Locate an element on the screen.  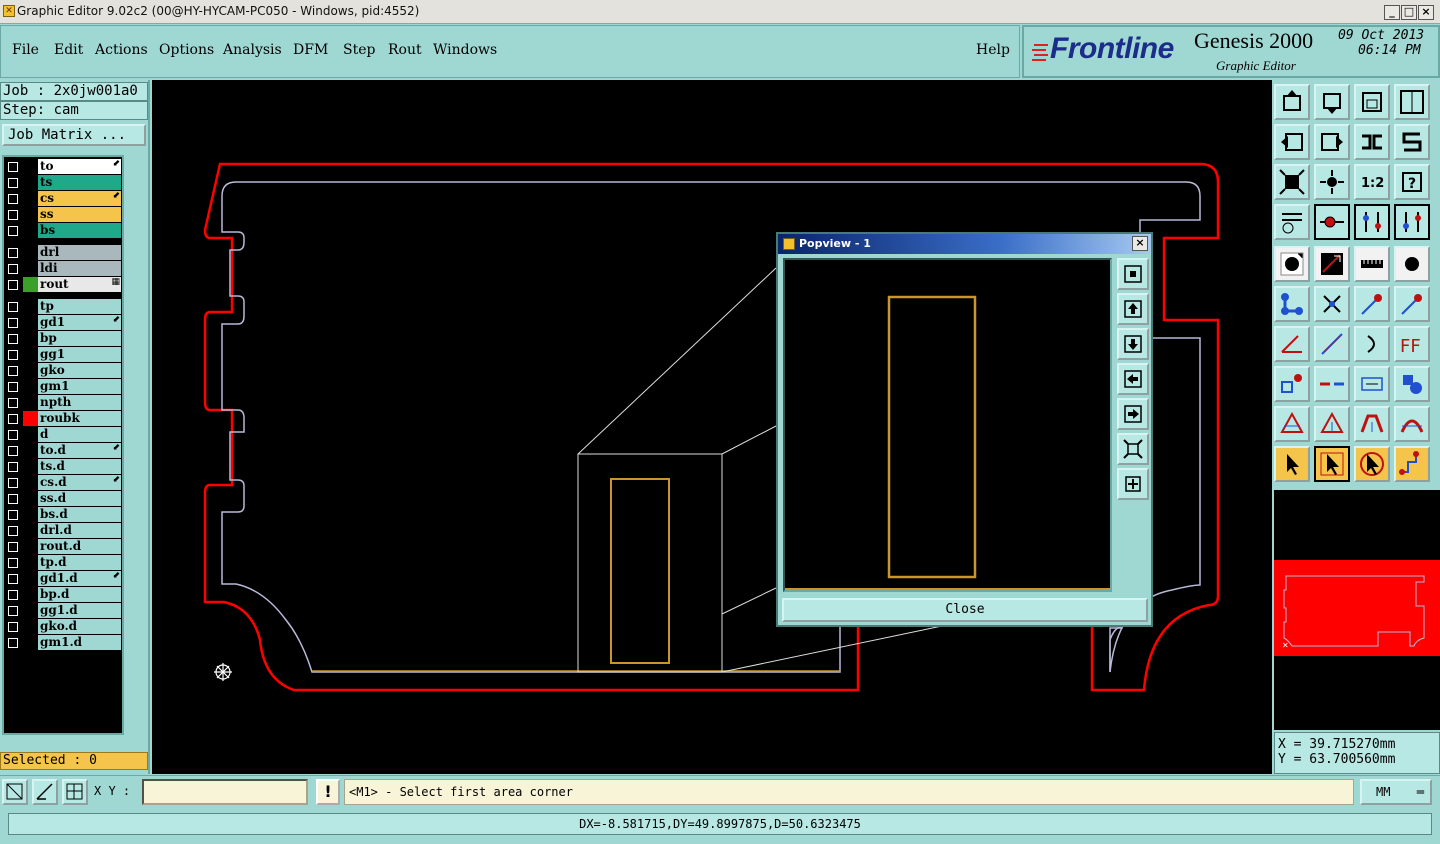
layer-name: gko.d is located at coordinates (79, 626).